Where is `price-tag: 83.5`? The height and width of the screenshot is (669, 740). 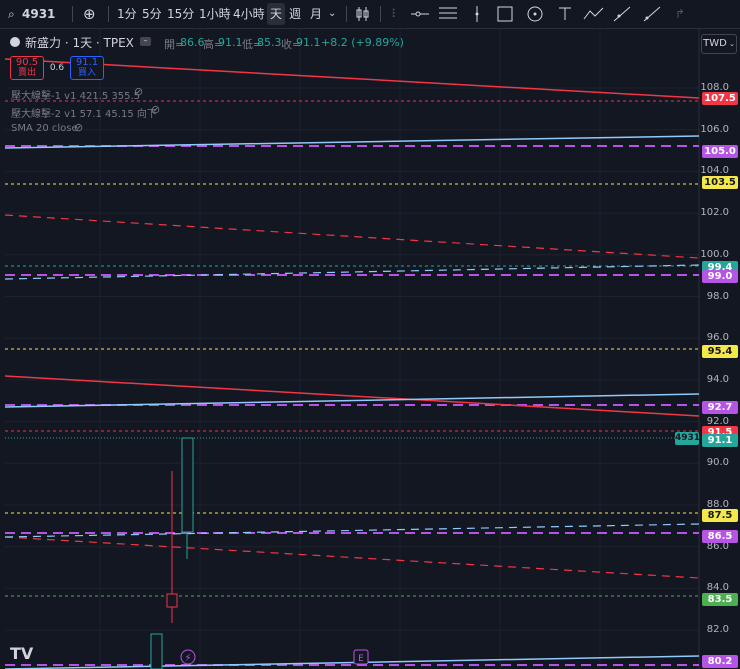 price-tag: 83.5 is located at coordinates (720, 599).